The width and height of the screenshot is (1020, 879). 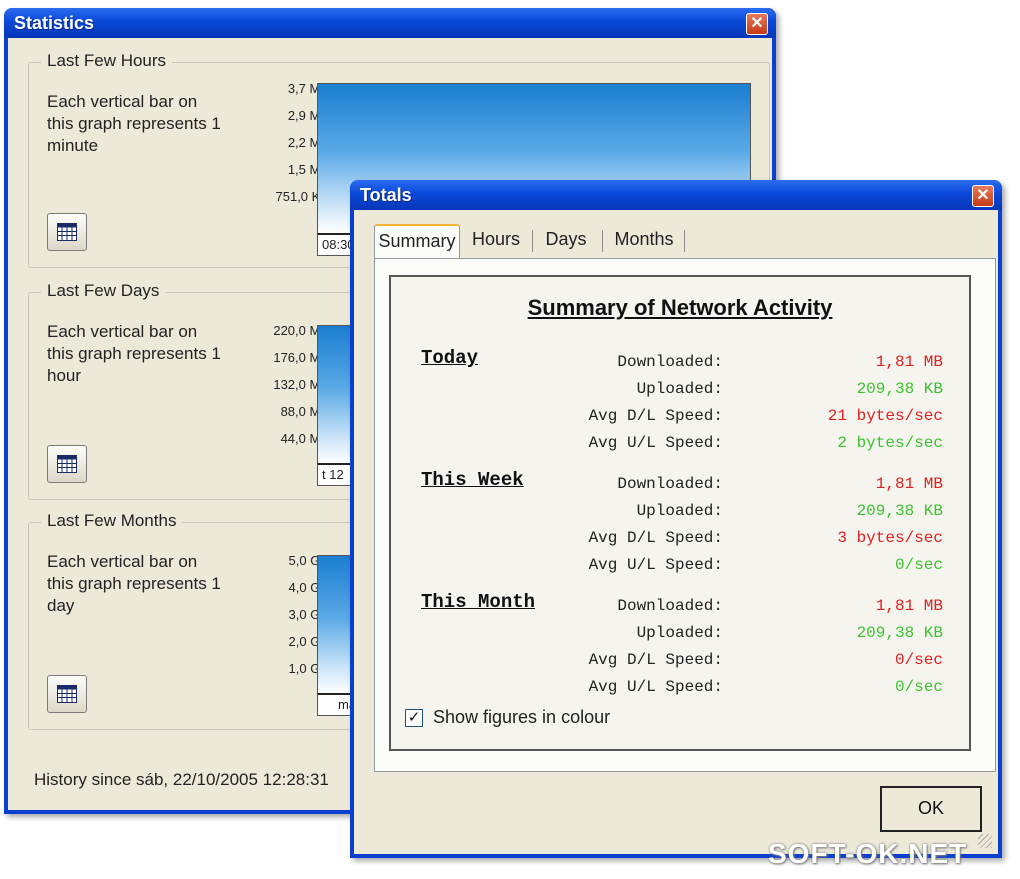 I want to click on tab-days: Days, so click(x=566, y=240).